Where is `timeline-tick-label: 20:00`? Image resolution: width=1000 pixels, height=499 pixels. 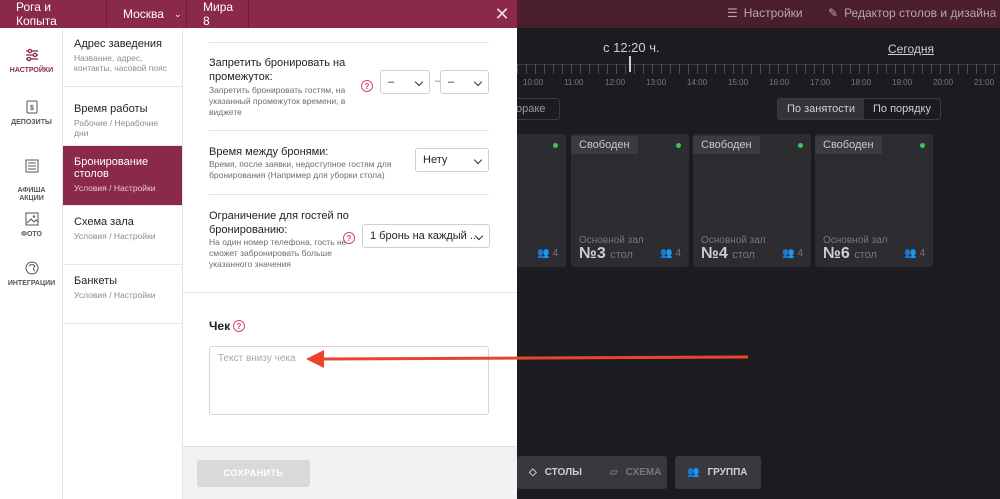 timeline-tick-label: 20:00 is located at coordinates (943, 82).